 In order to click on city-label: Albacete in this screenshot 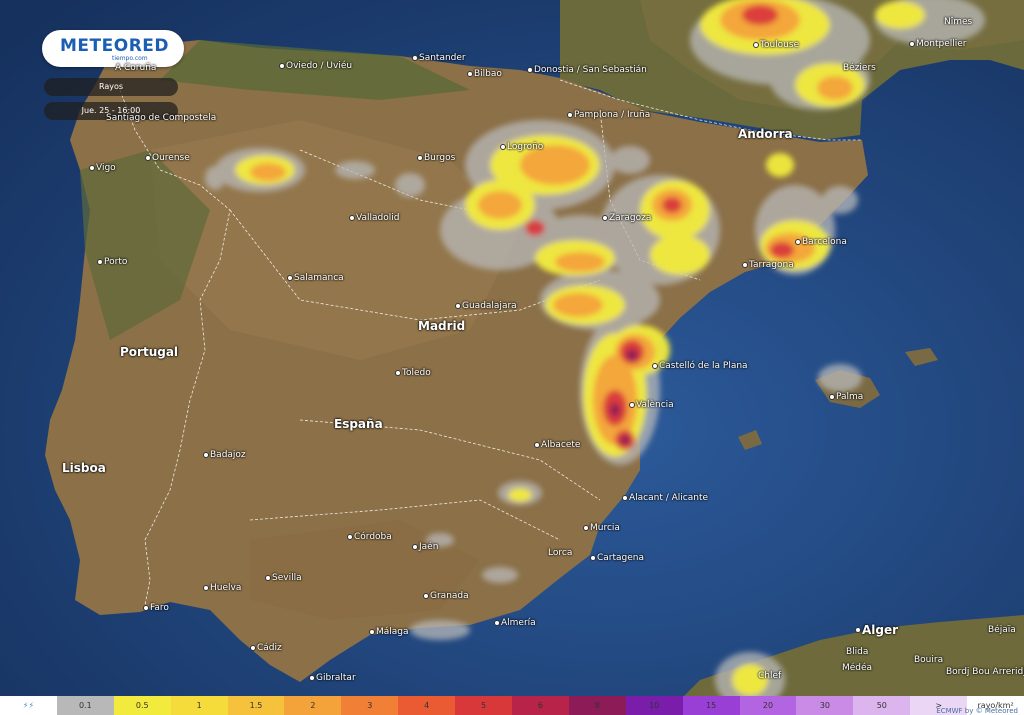, I will do `click(560, 445)`.